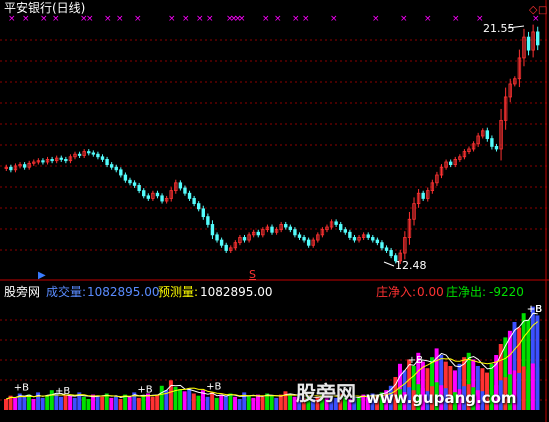 The height and width of the screenshot is (422, 549). What do you see at coordinates (326, 393) in the screenshot?
I see `watermark-logo: 股旁网` at bounding box center [326, 393].